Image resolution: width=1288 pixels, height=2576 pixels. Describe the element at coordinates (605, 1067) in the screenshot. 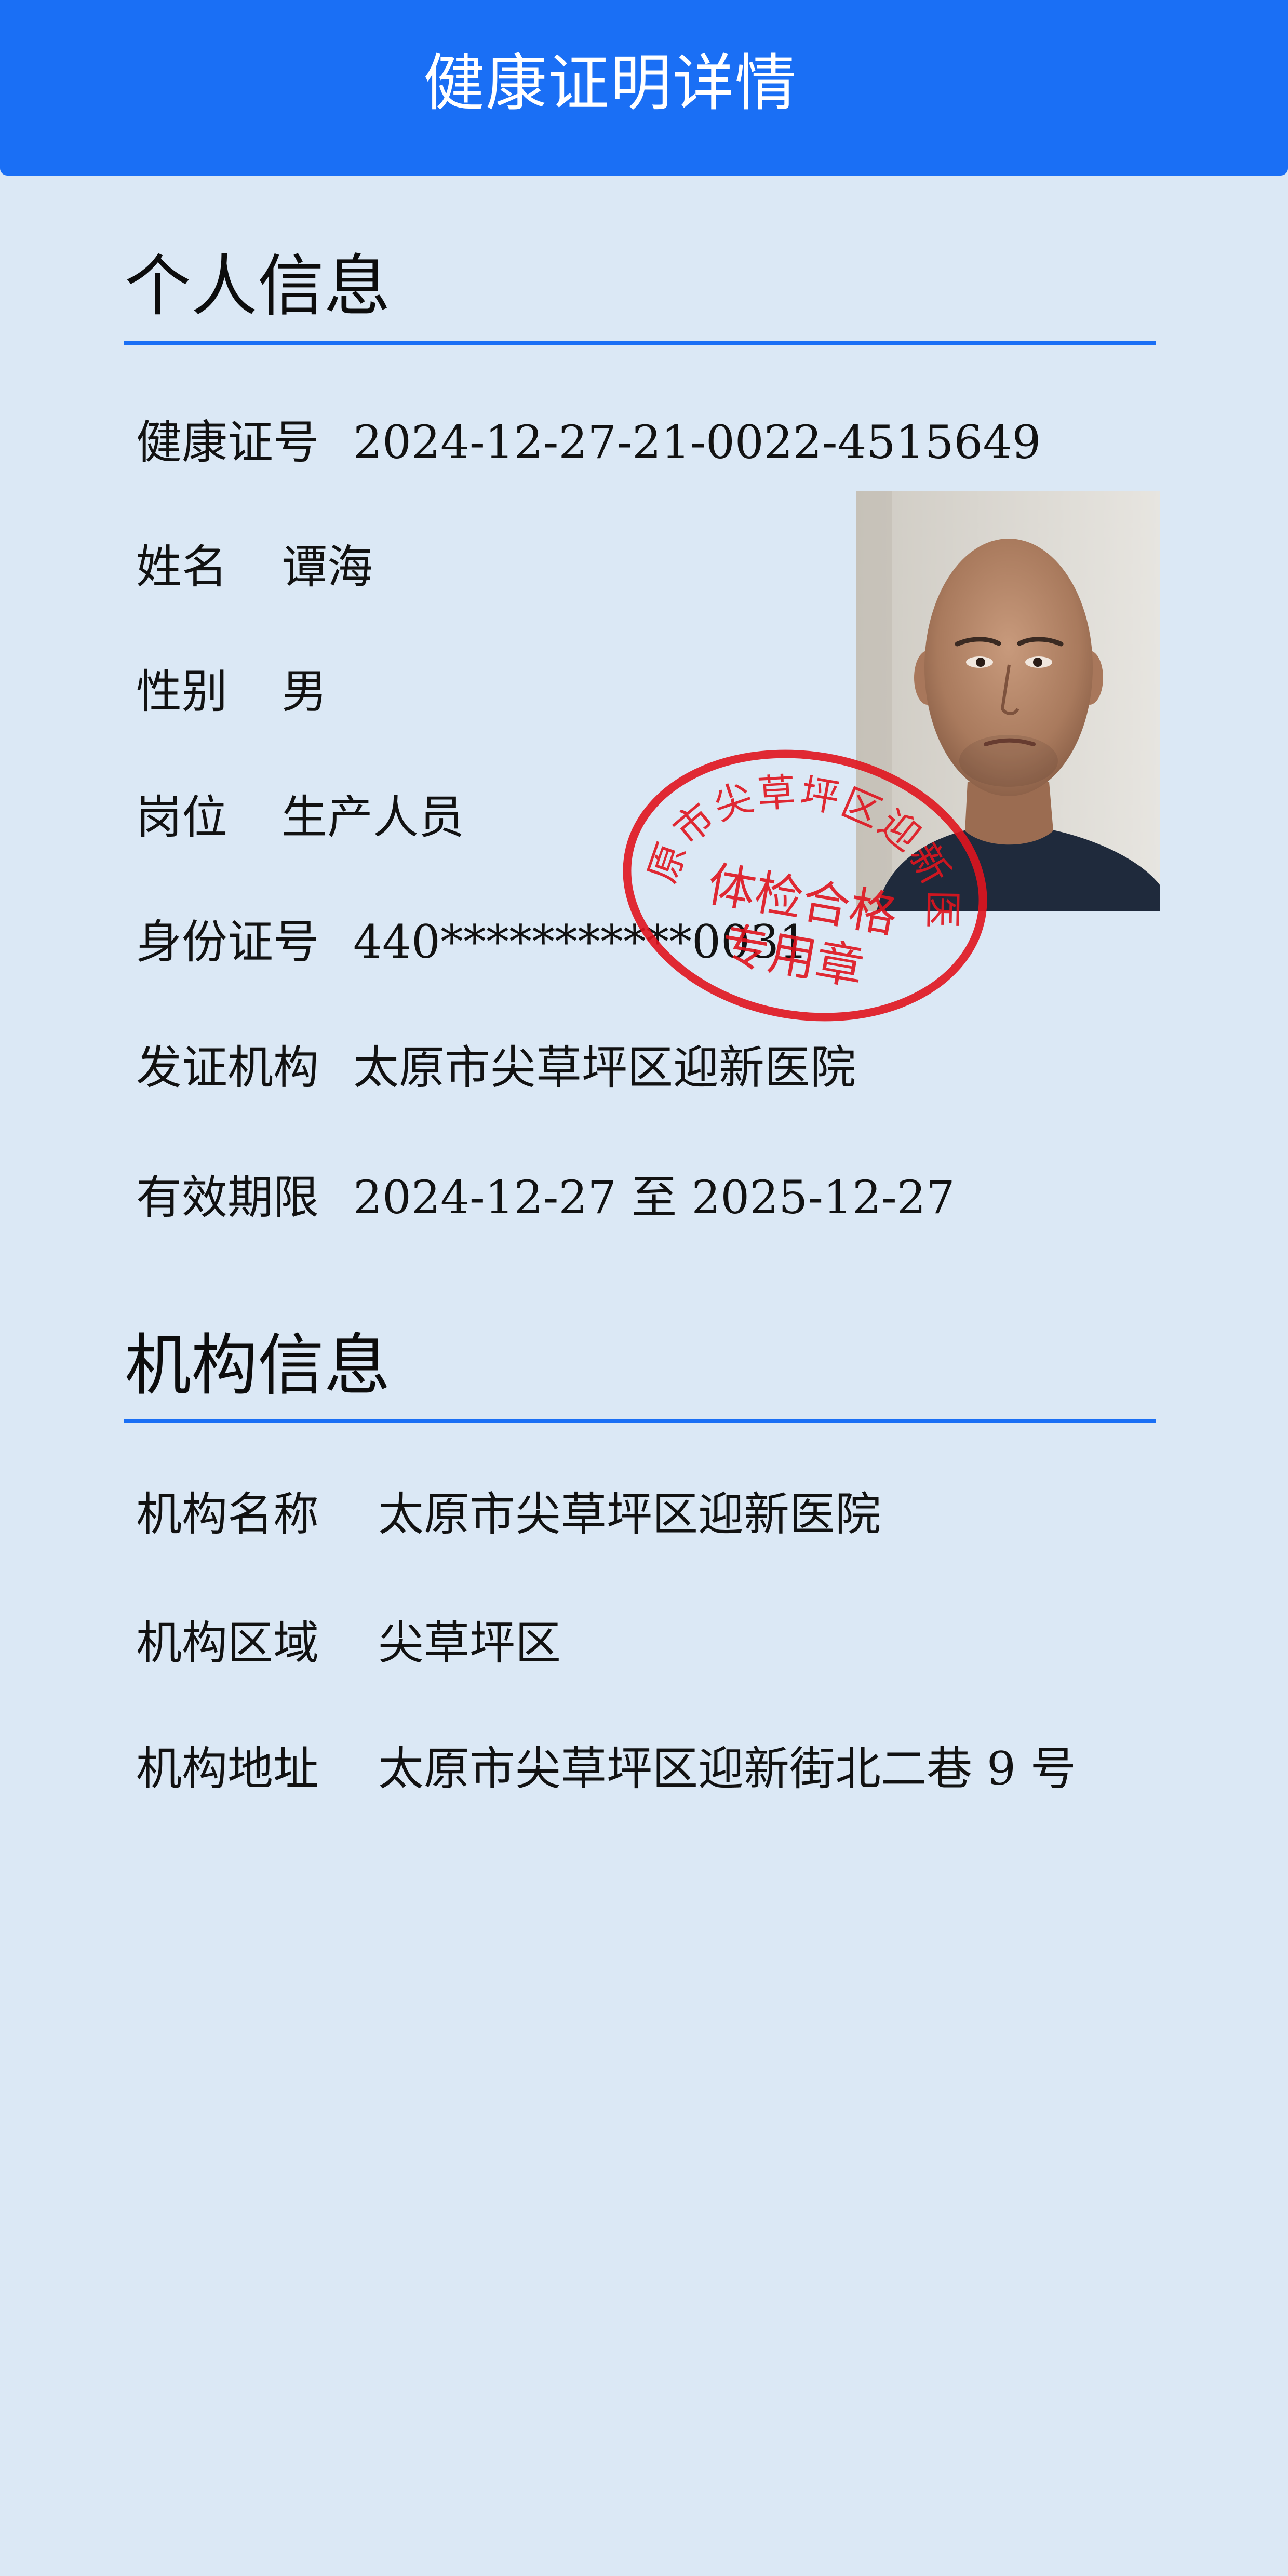

I see `issuing-institution: 太原市尖草坪区迎新医院` at that location.